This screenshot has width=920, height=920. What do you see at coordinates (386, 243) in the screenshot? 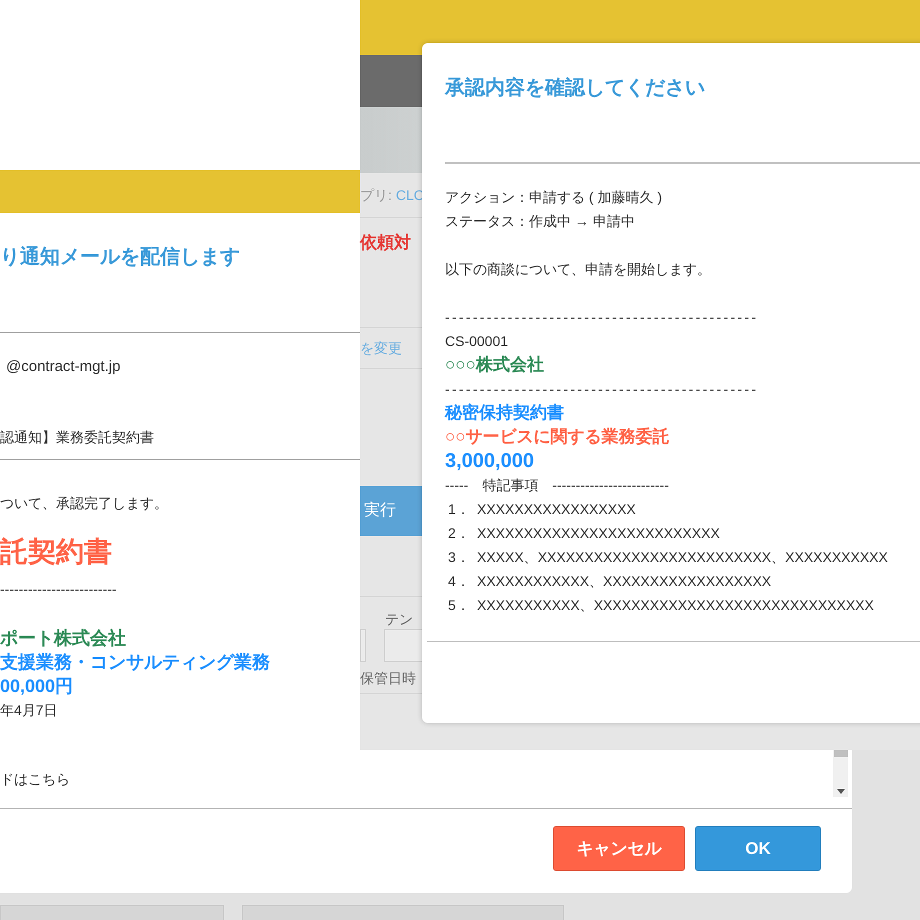
I see `section-heading: 依頼対` at bounding box center [386, 243].